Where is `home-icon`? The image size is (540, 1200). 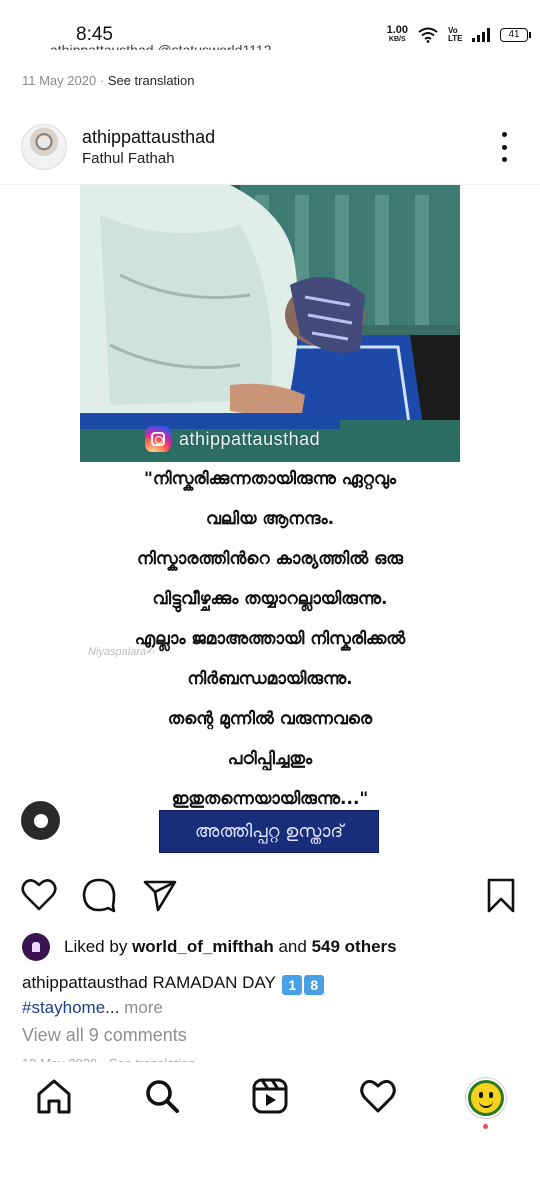 home-icon is located at coordinates (54, 1096).